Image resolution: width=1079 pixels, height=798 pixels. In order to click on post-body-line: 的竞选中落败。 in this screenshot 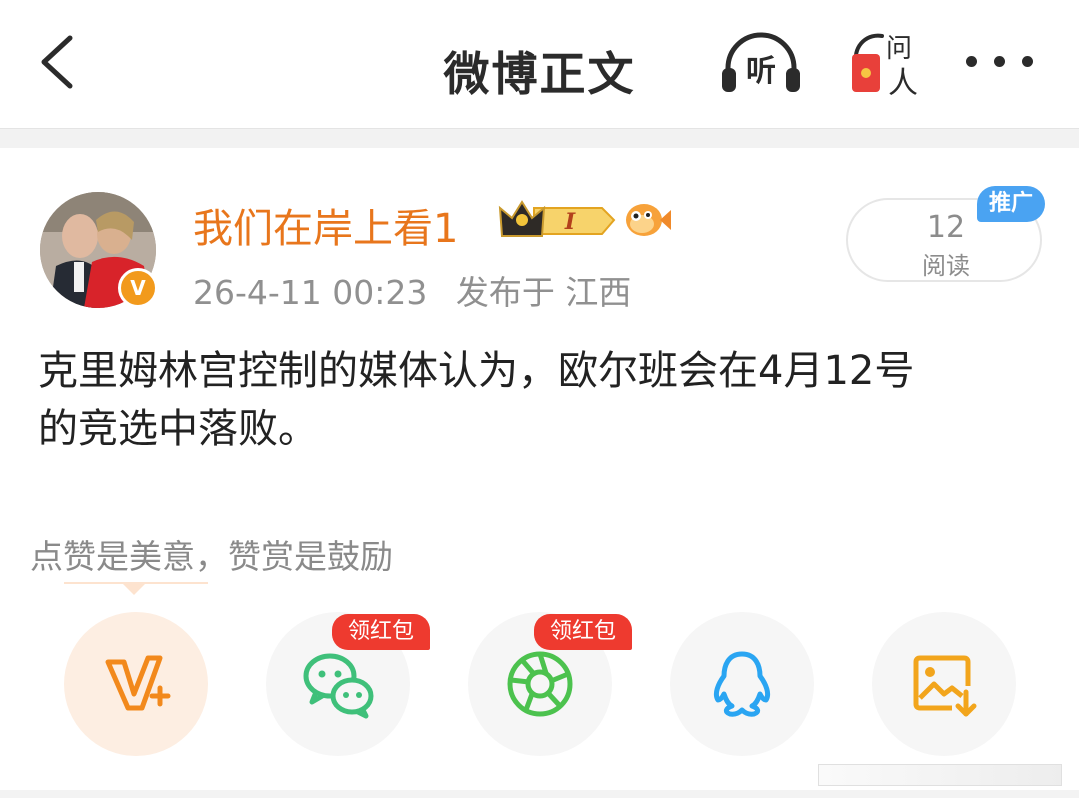, I will do `click(178, 429)`.